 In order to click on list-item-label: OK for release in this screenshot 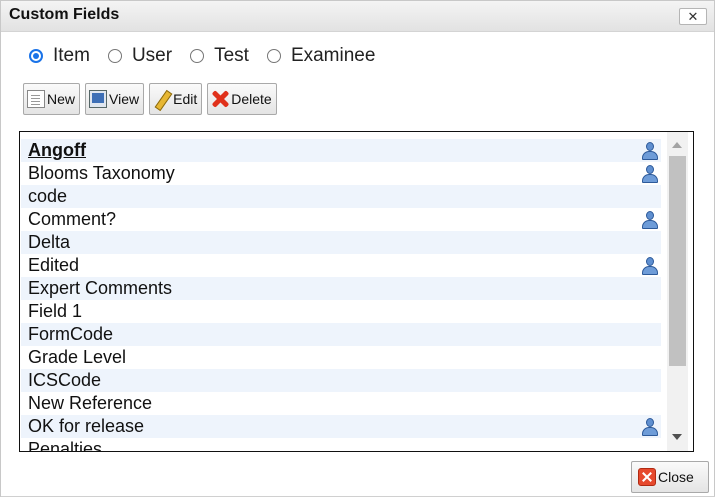, I will do `click(86, 426)`.